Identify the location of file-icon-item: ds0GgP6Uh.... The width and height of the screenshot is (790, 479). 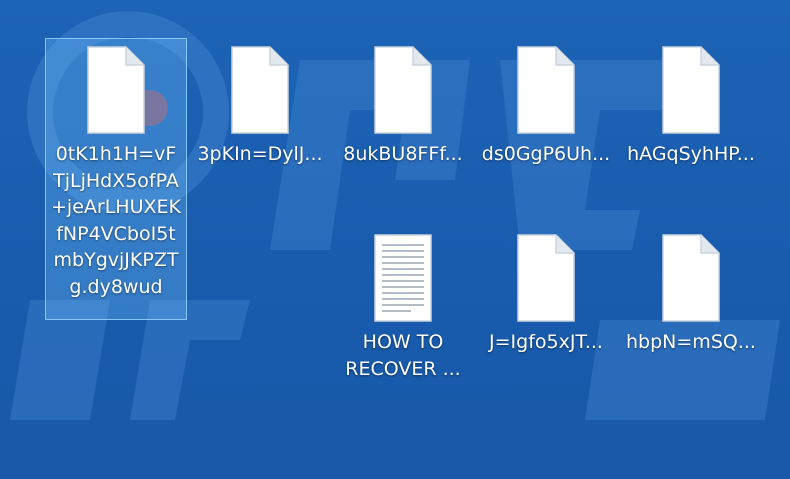
(546, 103).